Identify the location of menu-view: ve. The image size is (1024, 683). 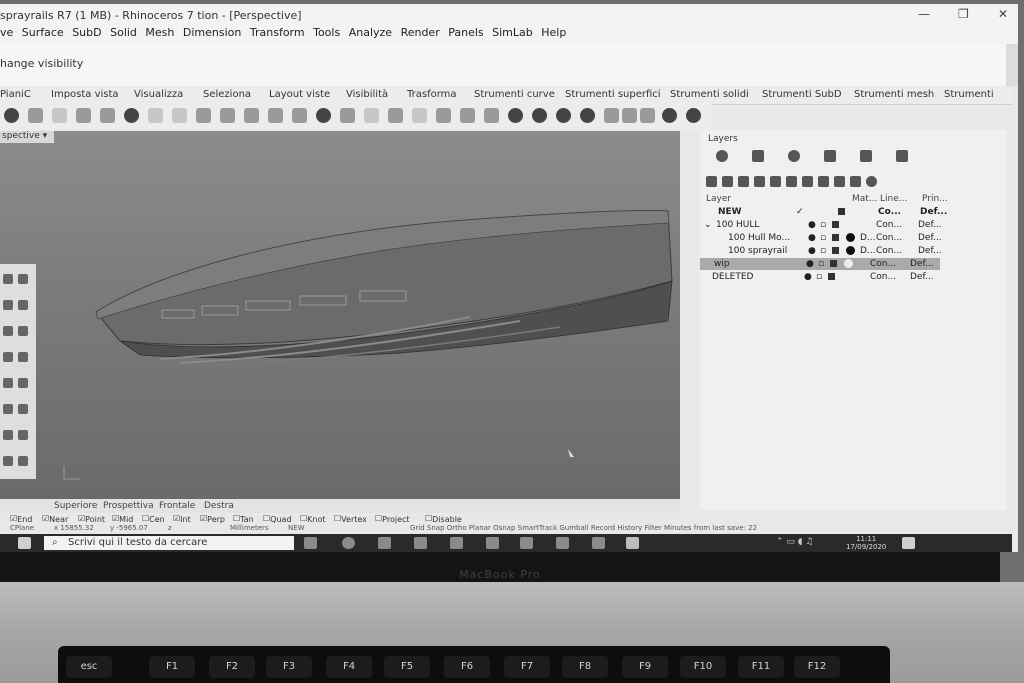
(6, 32).